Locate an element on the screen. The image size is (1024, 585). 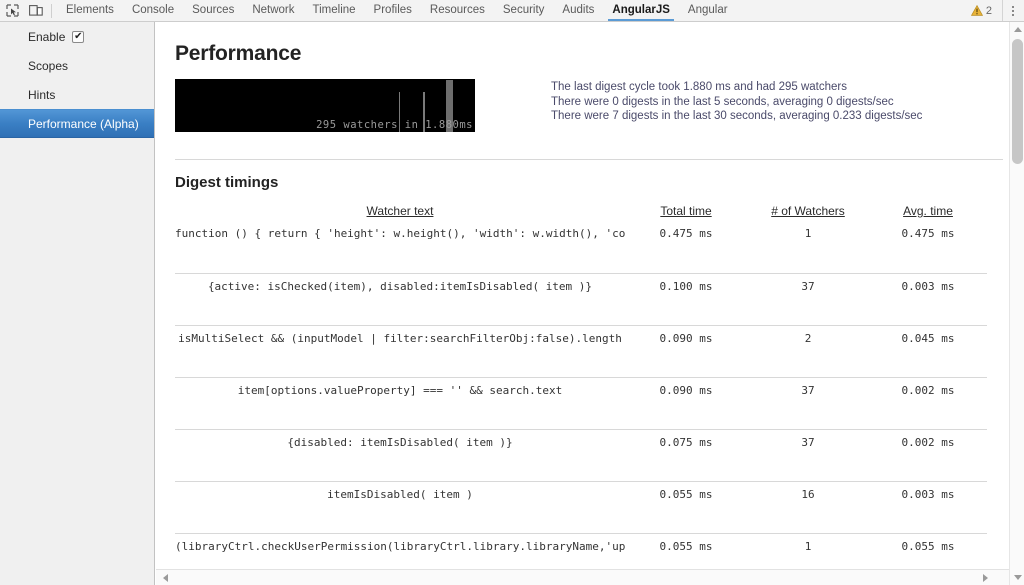
warning-count: 2 is located at coordinates (988, 10).